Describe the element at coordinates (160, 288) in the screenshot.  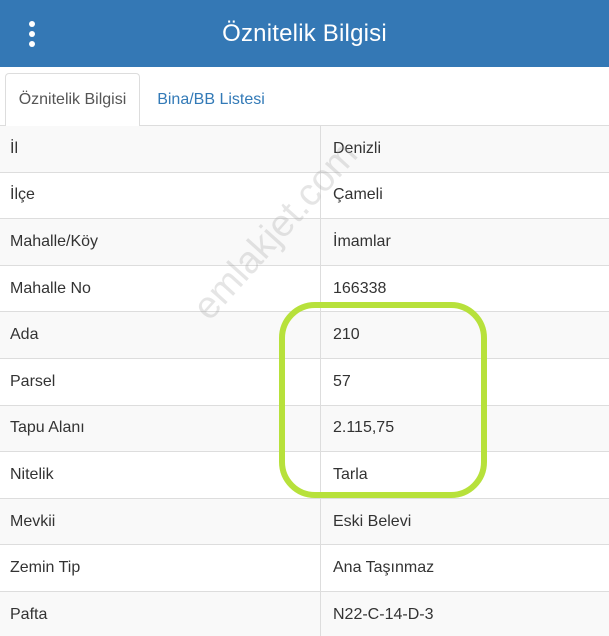
I see `row-key: Mahalle No` at that location.